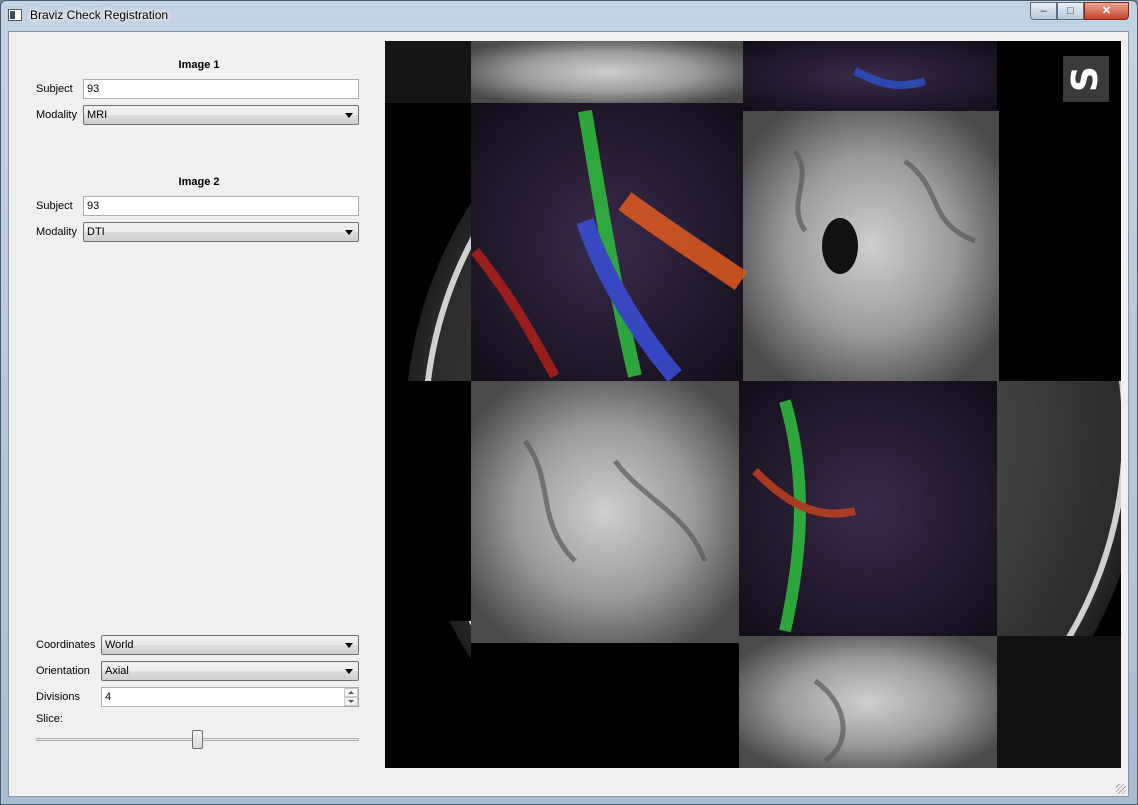  I want to click on spin-up-button, so click(351, 692).